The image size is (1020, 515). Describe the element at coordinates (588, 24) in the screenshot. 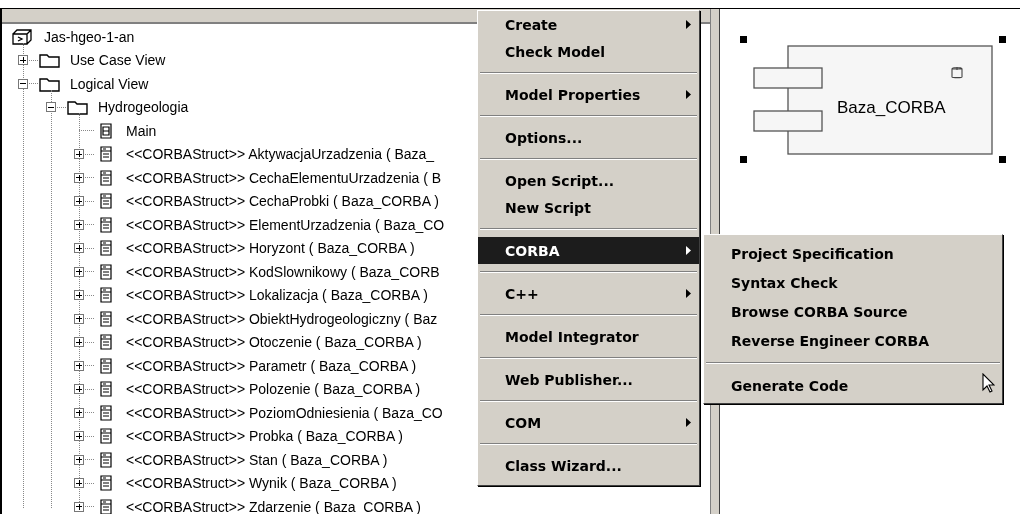

I see `menu-item: Create` at that location.